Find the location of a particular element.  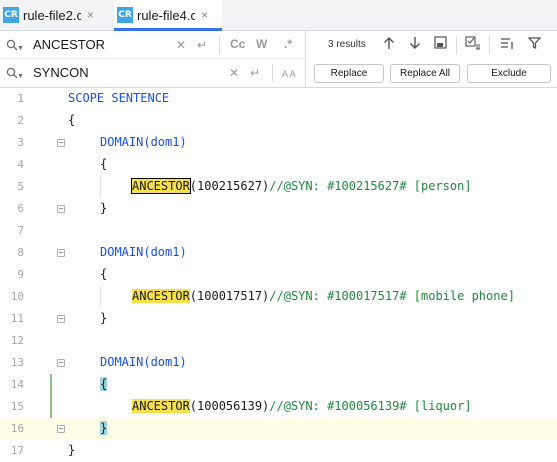

select-all-occurrences-icon is located at coordinates (440, 44).